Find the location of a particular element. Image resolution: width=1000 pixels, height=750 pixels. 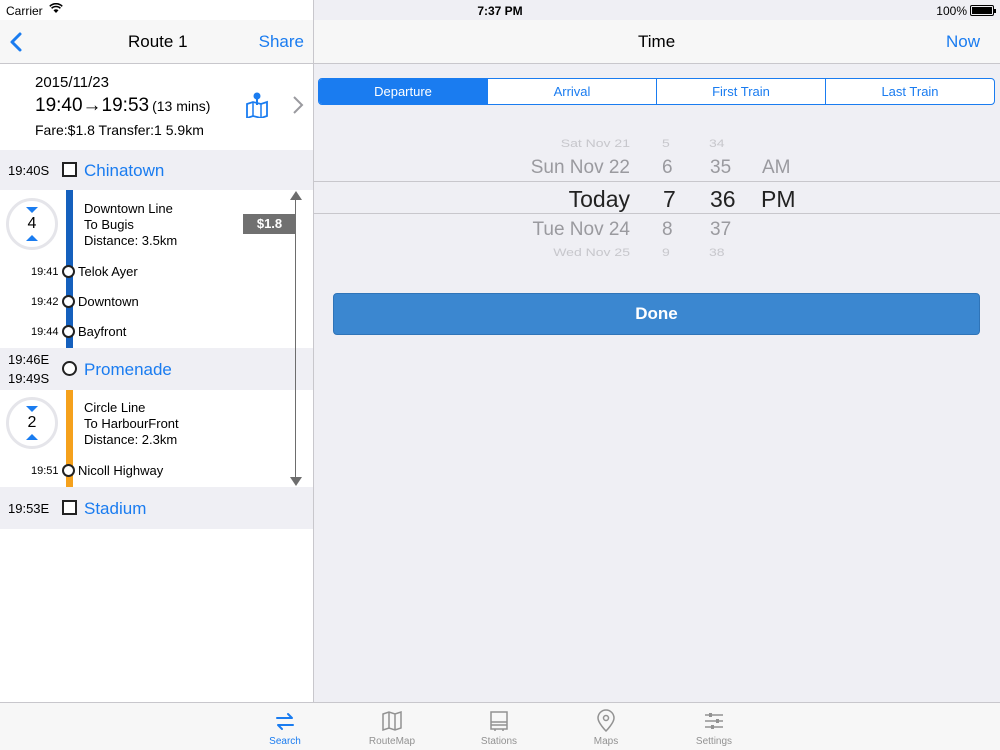

segment-arrival: Arrival is located at coordinates (572, 91).